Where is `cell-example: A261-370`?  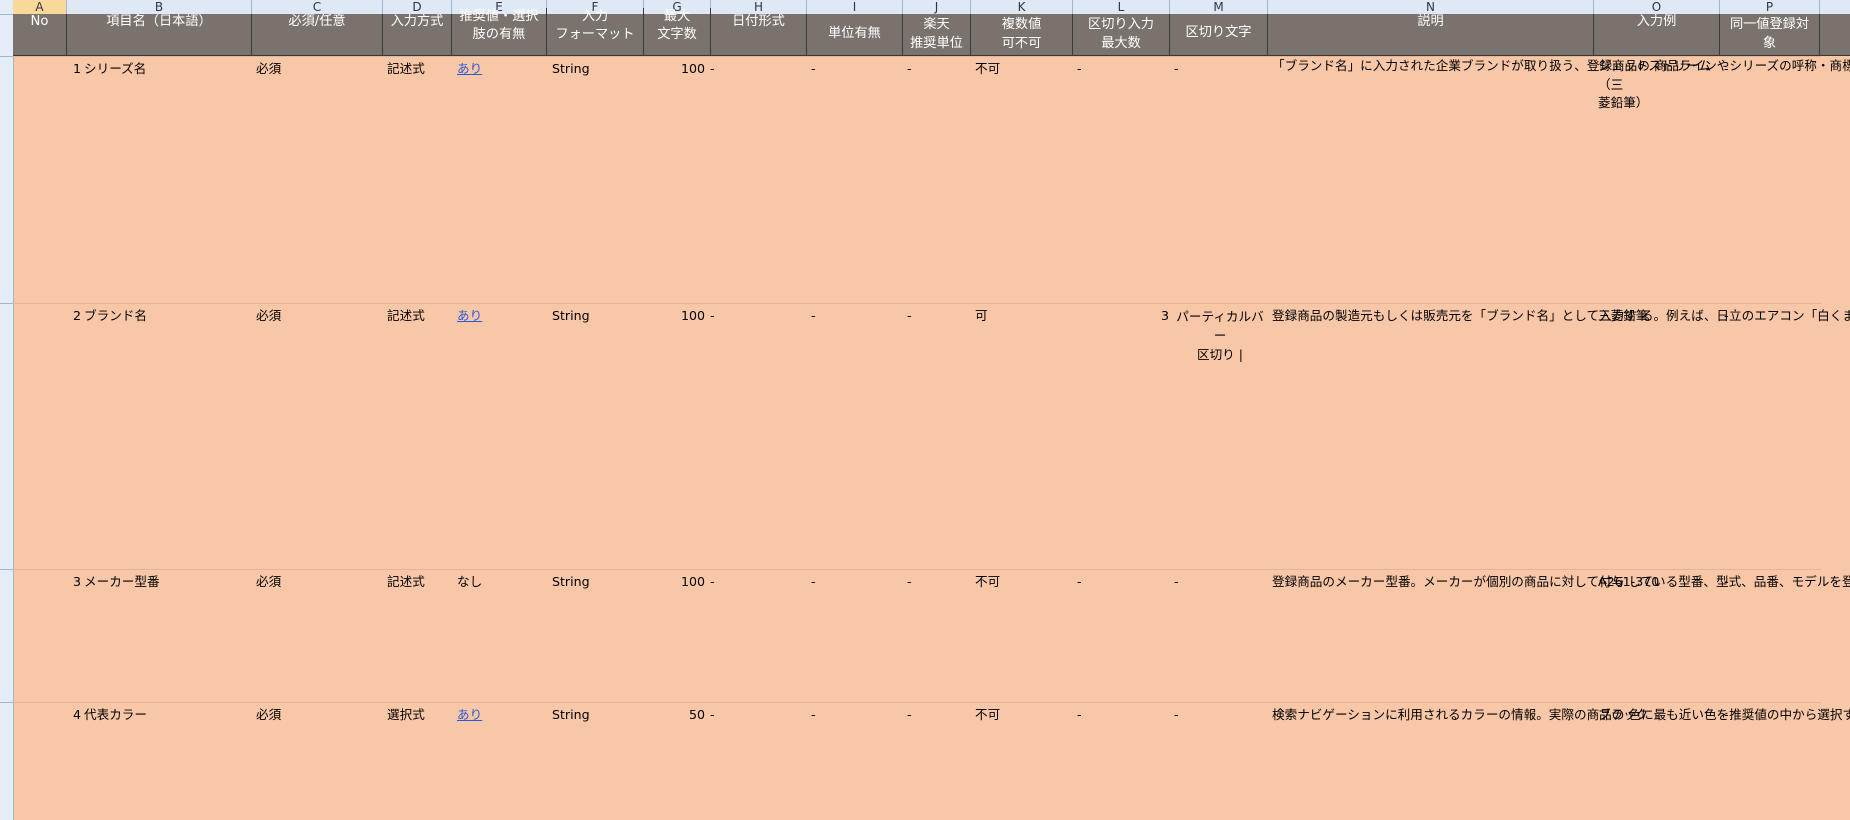 cell-example: A261-370 is located at coordinates (1658, 636).